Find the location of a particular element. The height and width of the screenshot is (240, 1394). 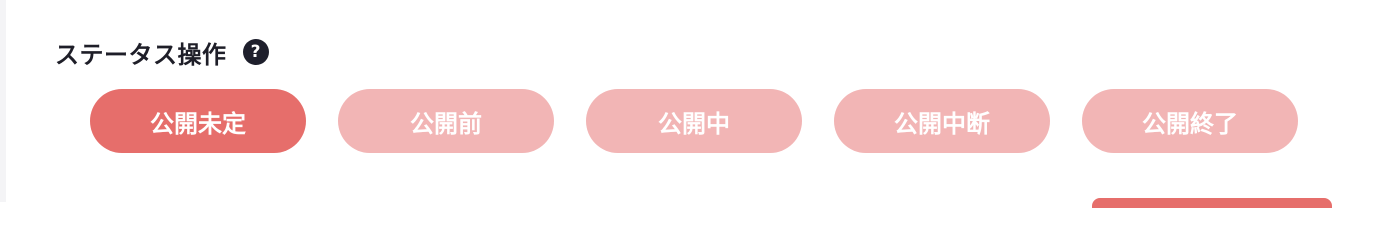

status-header: ステータス操作 ? is located at coordinates (162, 52).